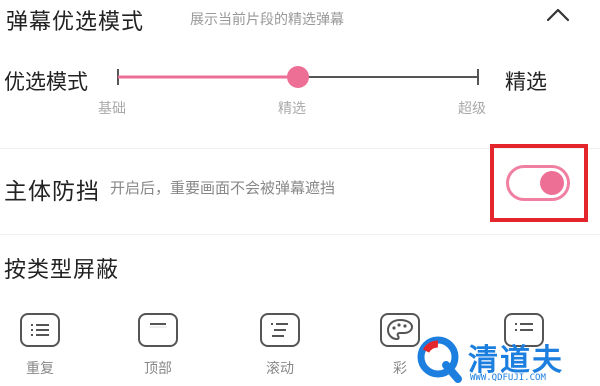 Image resolution: width=600 pixels, height=386 pixels. What do you see at coordinates (280, 369) in the screenshot?
I see `type-item-label: 滚动` at bounding box center [280, 369].